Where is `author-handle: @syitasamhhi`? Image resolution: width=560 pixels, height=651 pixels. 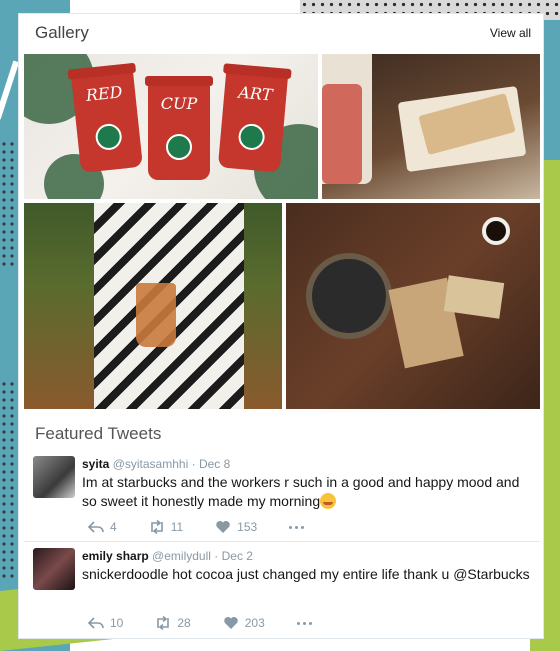 author-handle: @syitasamhhi is located at coordinates (151, 464).